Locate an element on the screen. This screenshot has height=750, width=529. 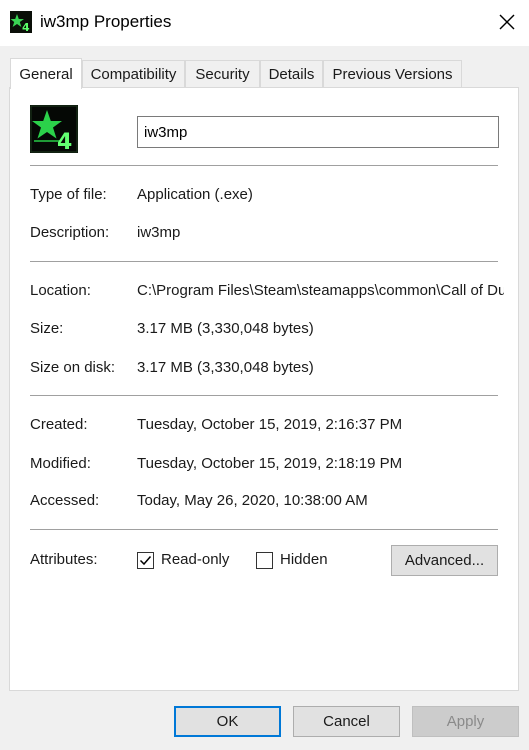
tab-previous-versions: Previous Versions is located at coordinates (392, 74).